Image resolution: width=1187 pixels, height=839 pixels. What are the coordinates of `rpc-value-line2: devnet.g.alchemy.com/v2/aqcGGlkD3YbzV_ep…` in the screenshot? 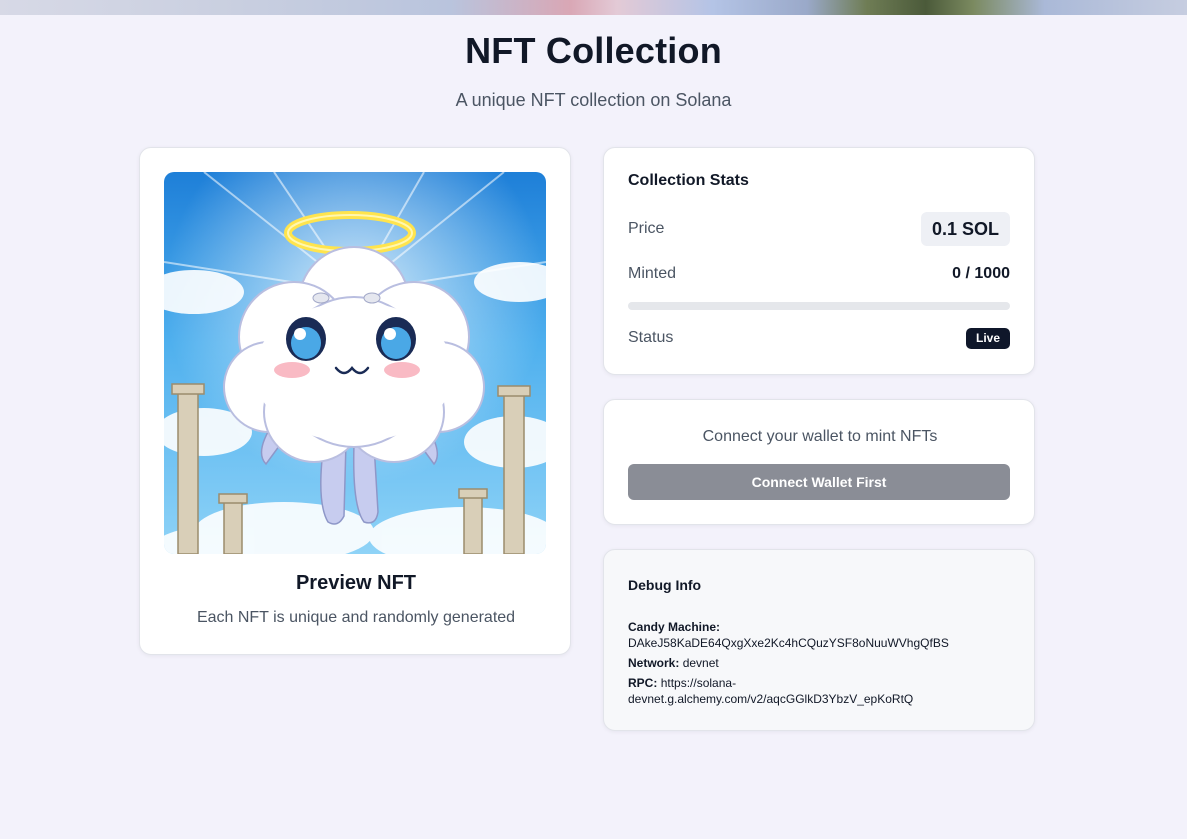 It's located at (771, 699).